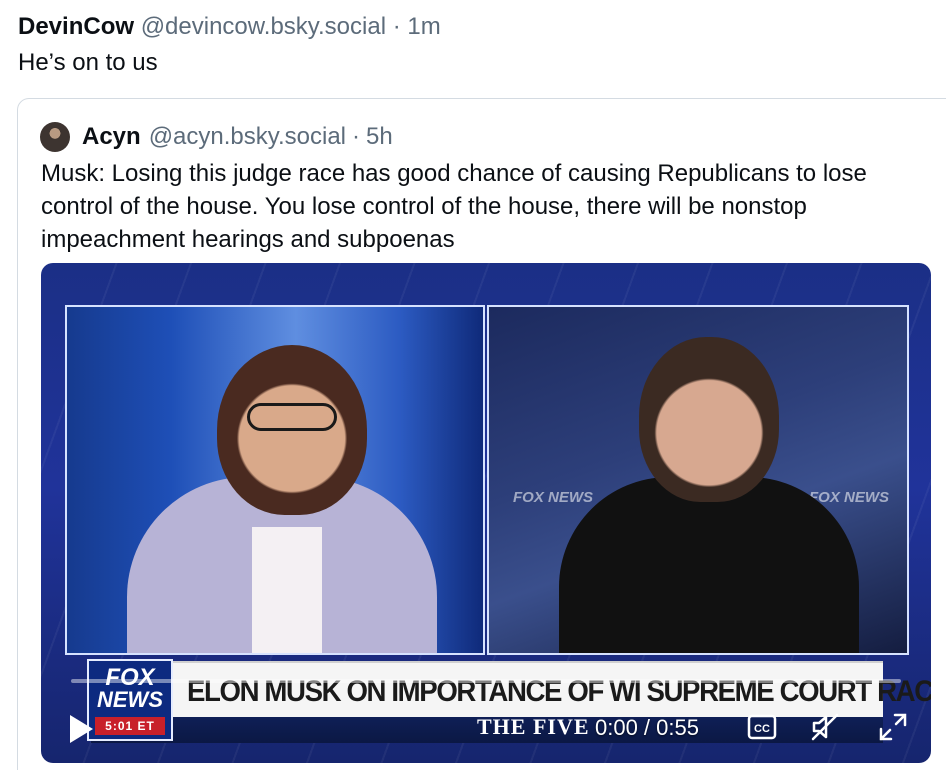  Describe the element at coordinates (111, 137) in the screenshot. I see `quoted-author-name: Acyn` at that location.